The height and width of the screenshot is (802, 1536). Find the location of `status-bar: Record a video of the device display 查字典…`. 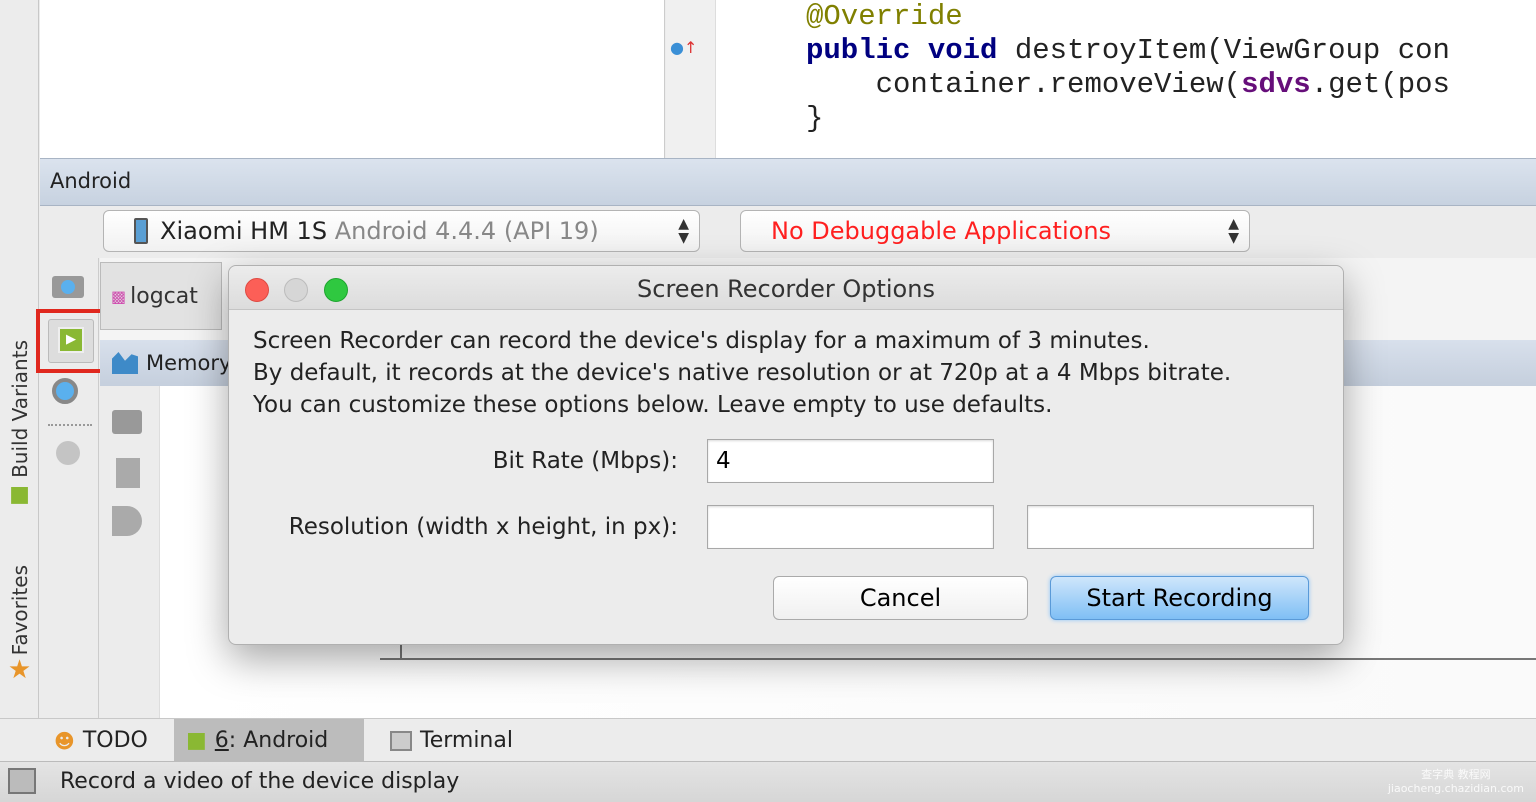

status-bar: Record a video of the device display 查字典… is located at coordinates (768, 782).